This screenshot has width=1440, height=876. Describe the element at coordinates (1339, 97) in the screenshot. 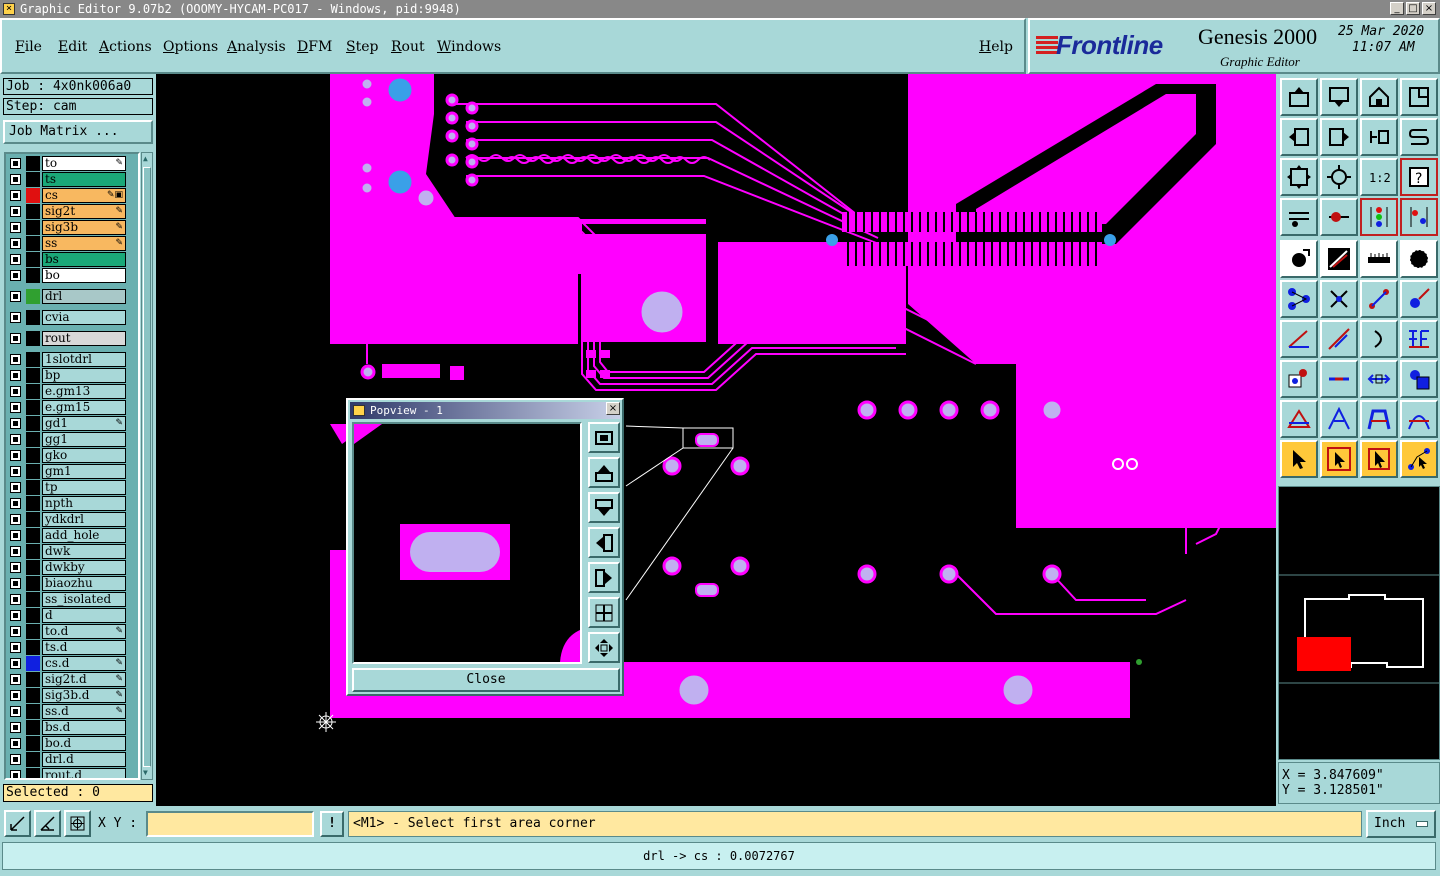

I see `view-bottom-button` at that location.